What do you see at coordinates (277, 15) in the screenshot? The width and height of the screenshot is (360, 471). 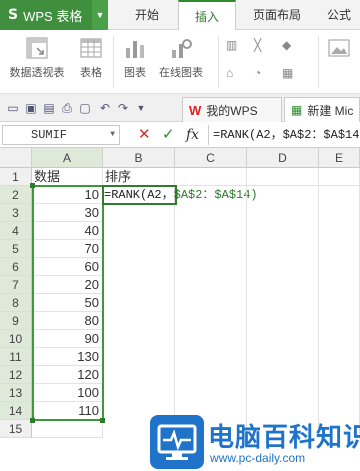 I see `tab-page-layout: 页面布局` at bounding box center [277, 15].